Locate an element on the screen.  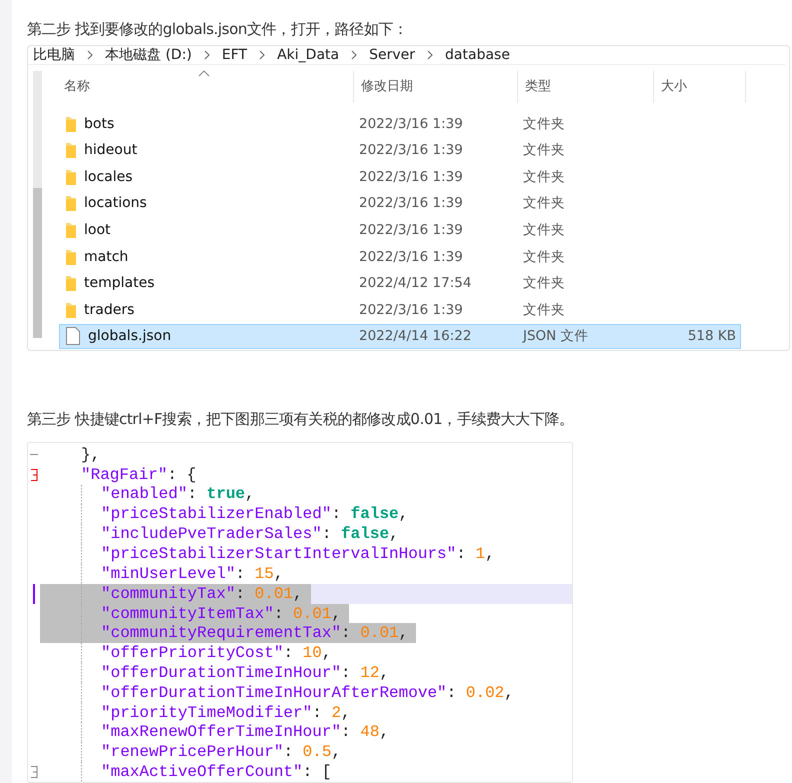
fold-end-icon is located at coordinates (34, 772).